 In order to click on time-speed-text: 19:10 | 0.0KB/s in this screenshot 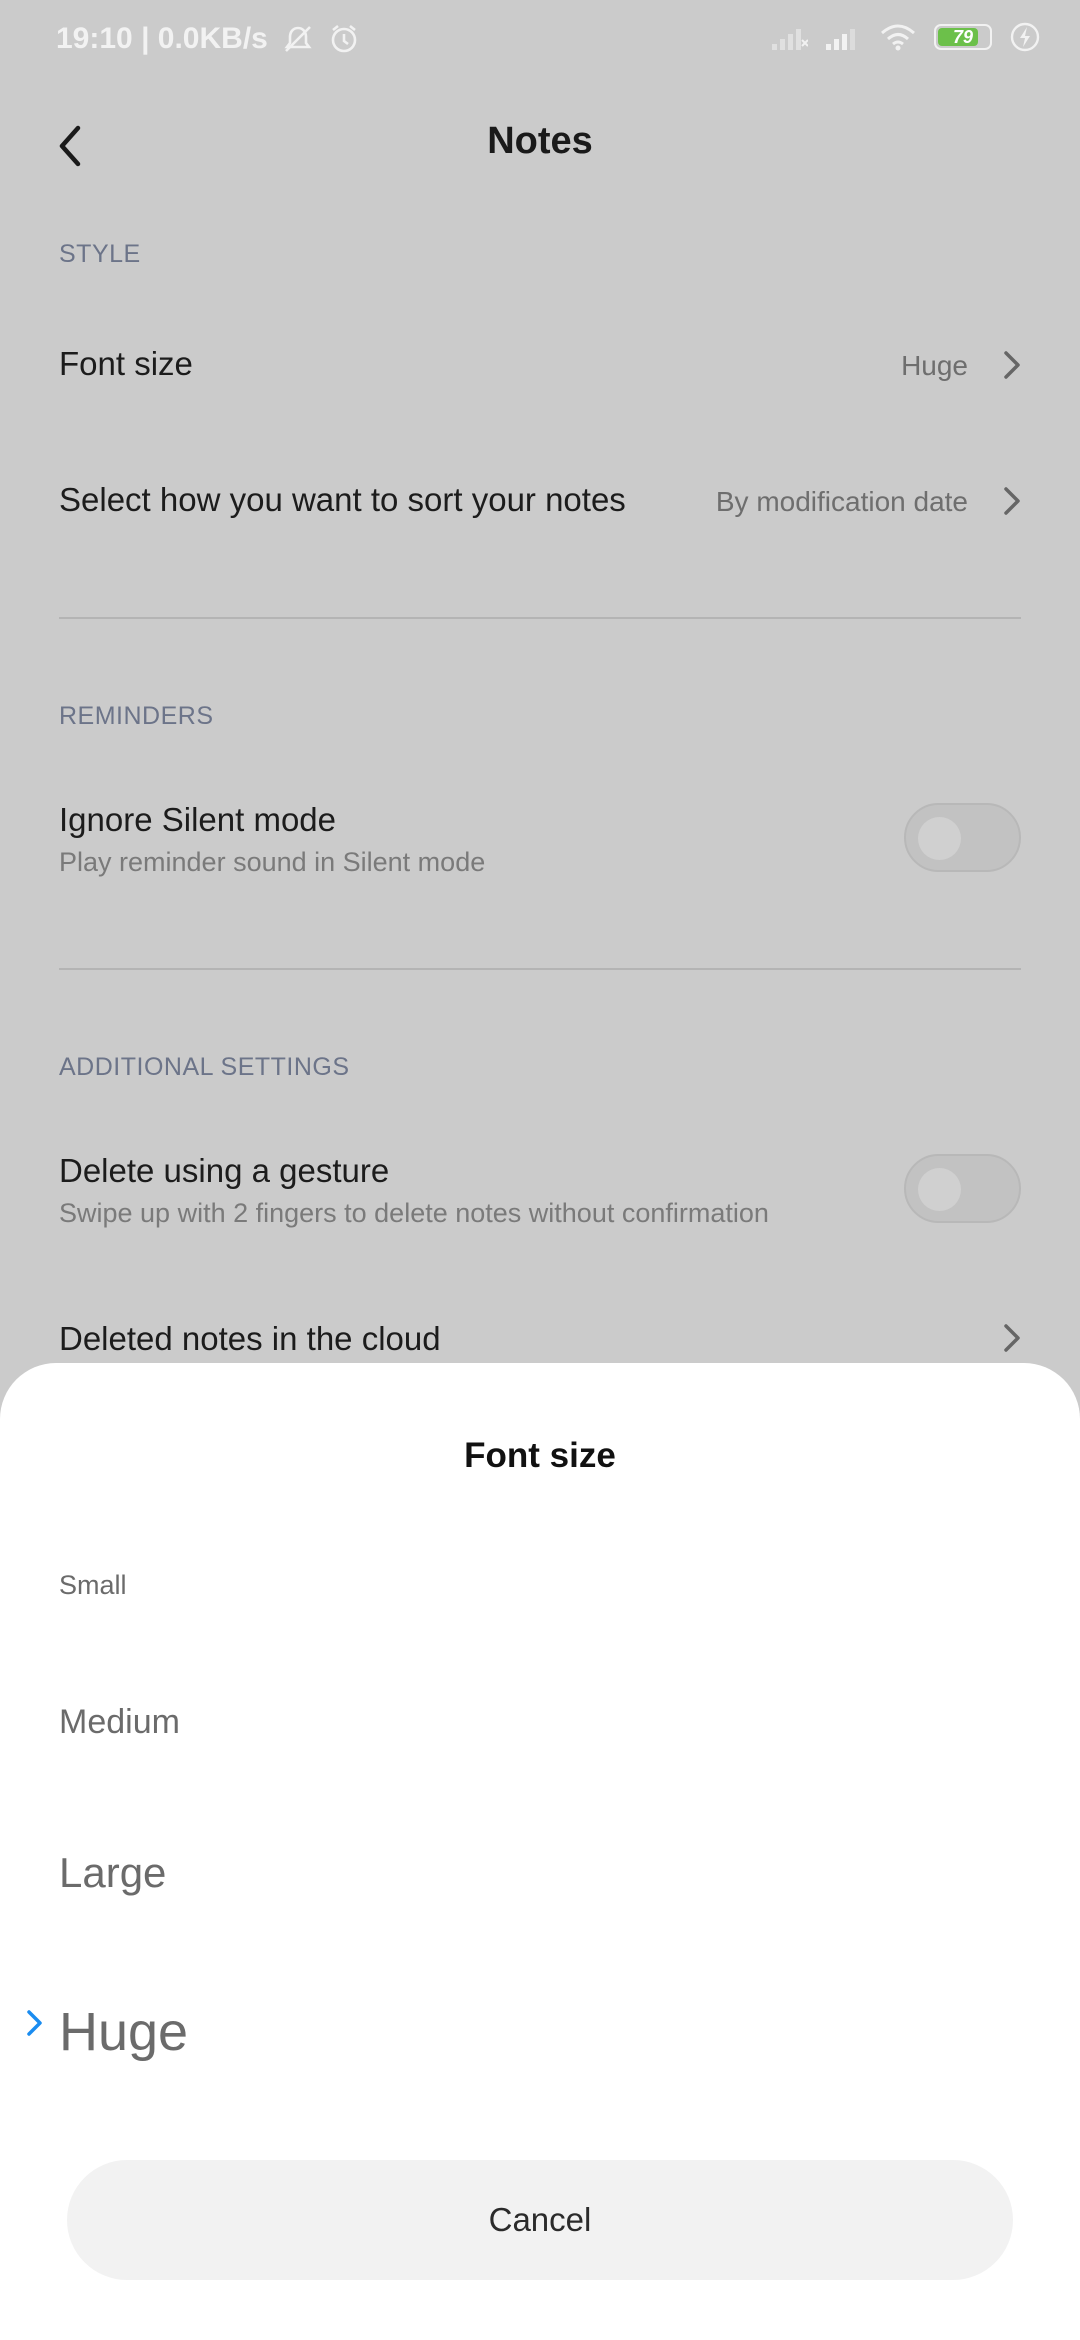, I will do `click(162, 38)`.